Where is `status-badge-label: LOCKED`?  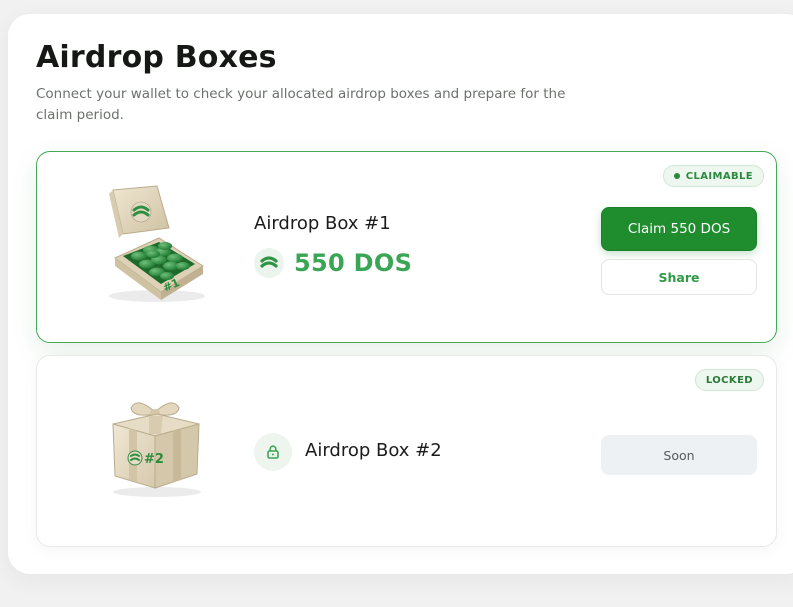 status-badge-label: LOCKED is located at coordinates (729, 380).